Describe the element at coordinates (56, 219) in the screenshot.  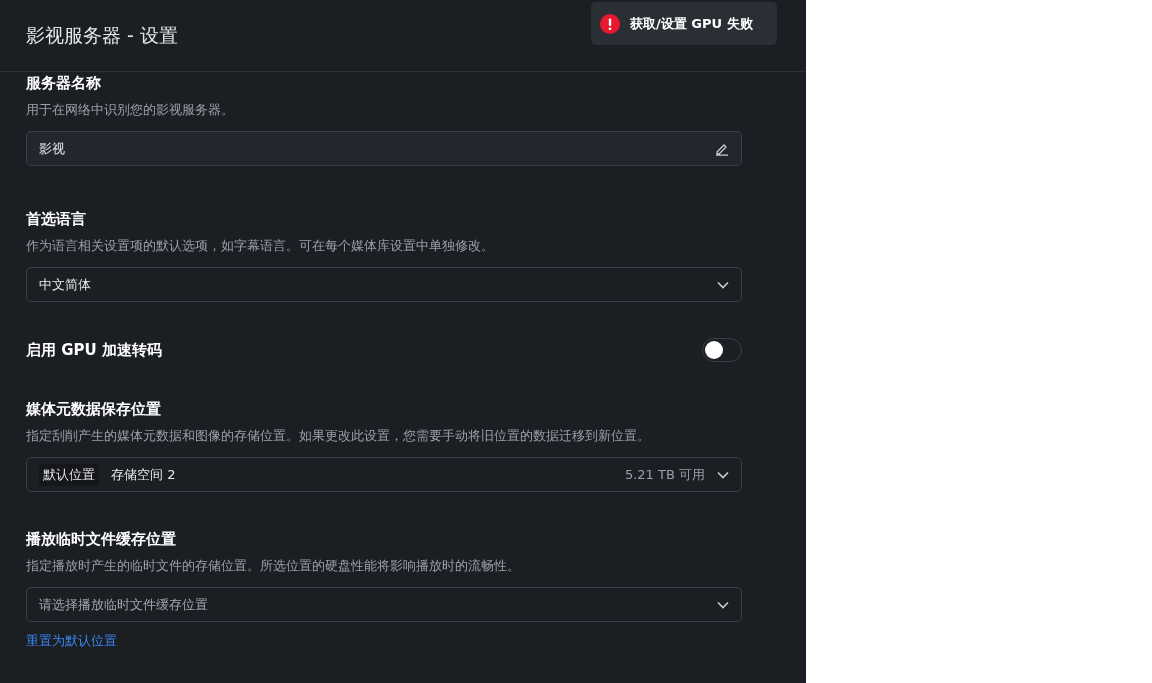
I see `setting-title: 首选语言` at that location.